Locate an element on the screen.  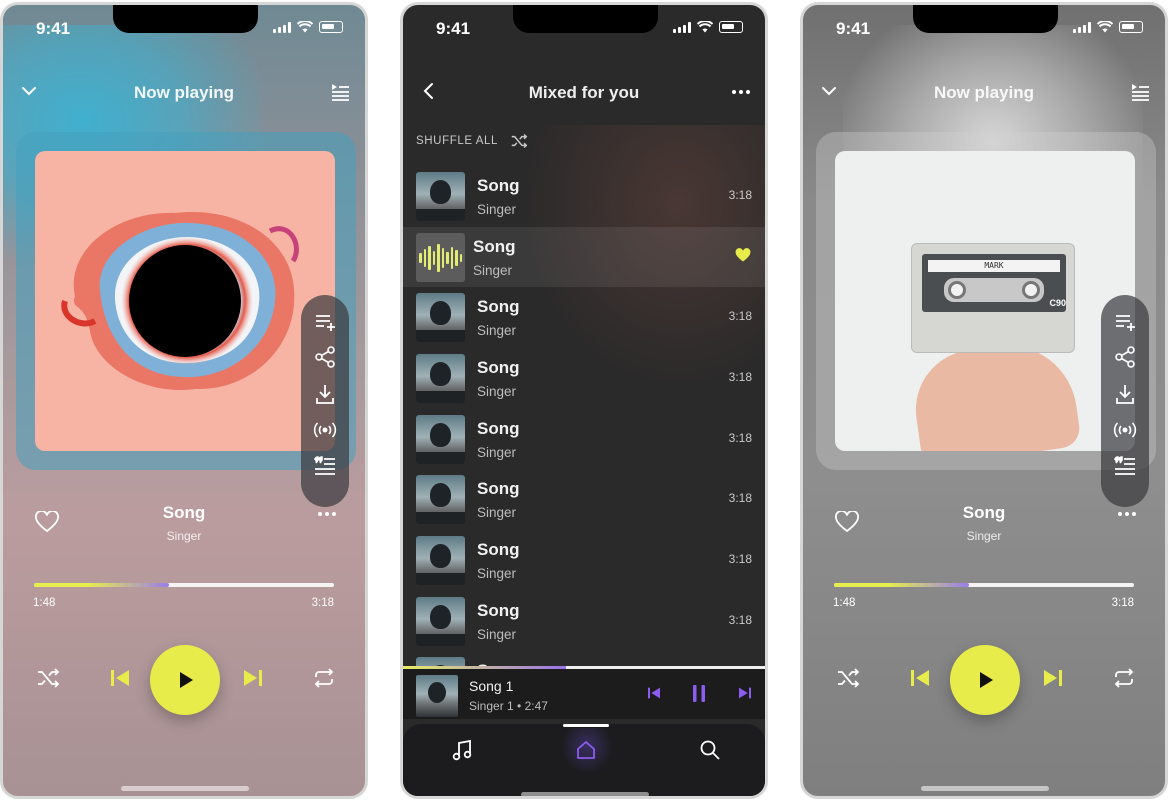
bottom-nav is located at coordinates (584, 760).